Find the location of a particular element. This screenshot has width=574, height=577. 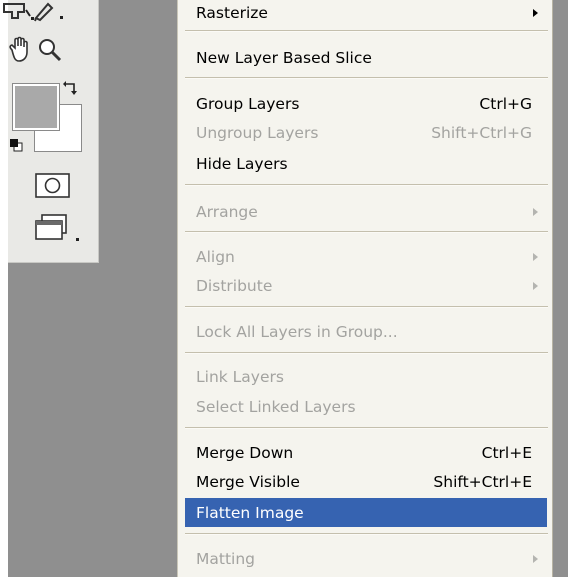

brush-icon is located at coordinates (19, 11).